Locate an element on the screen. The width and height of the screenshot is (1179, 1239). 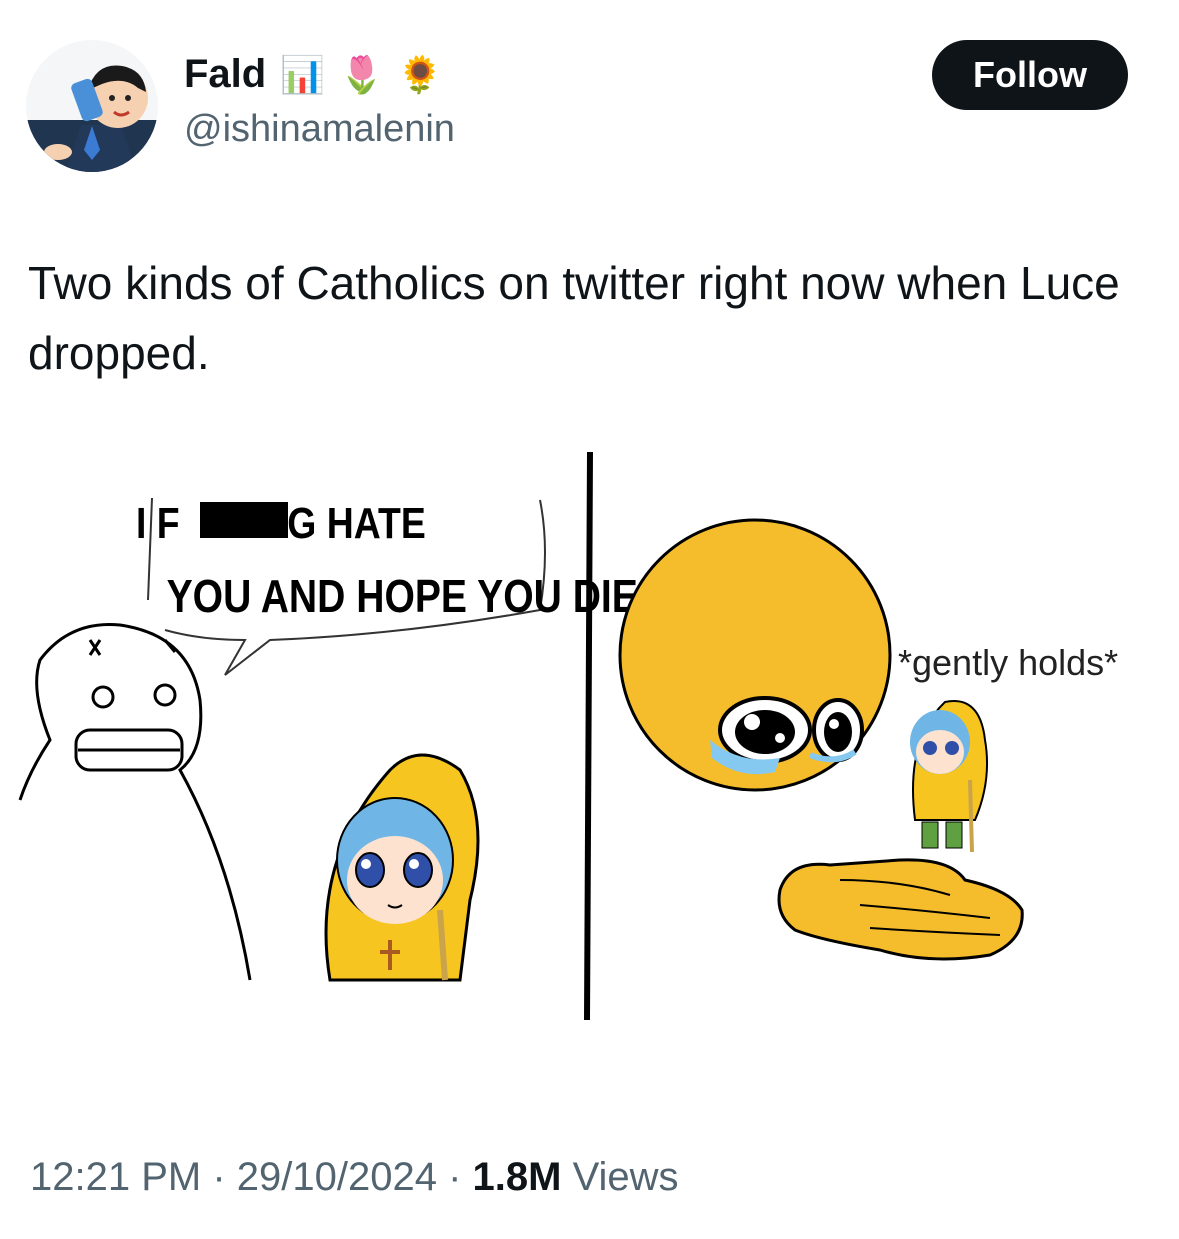
pleading-emoji is located at coordinates (755, 655).